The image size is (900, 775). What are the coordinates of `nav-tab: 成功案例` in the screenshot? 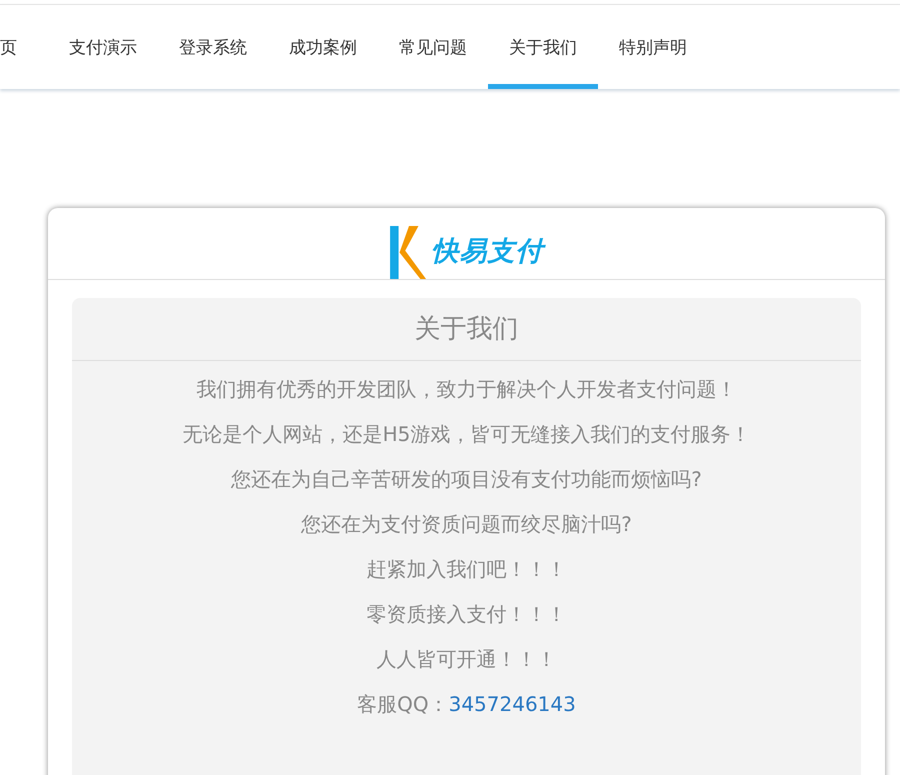 It's located at (323, 47).